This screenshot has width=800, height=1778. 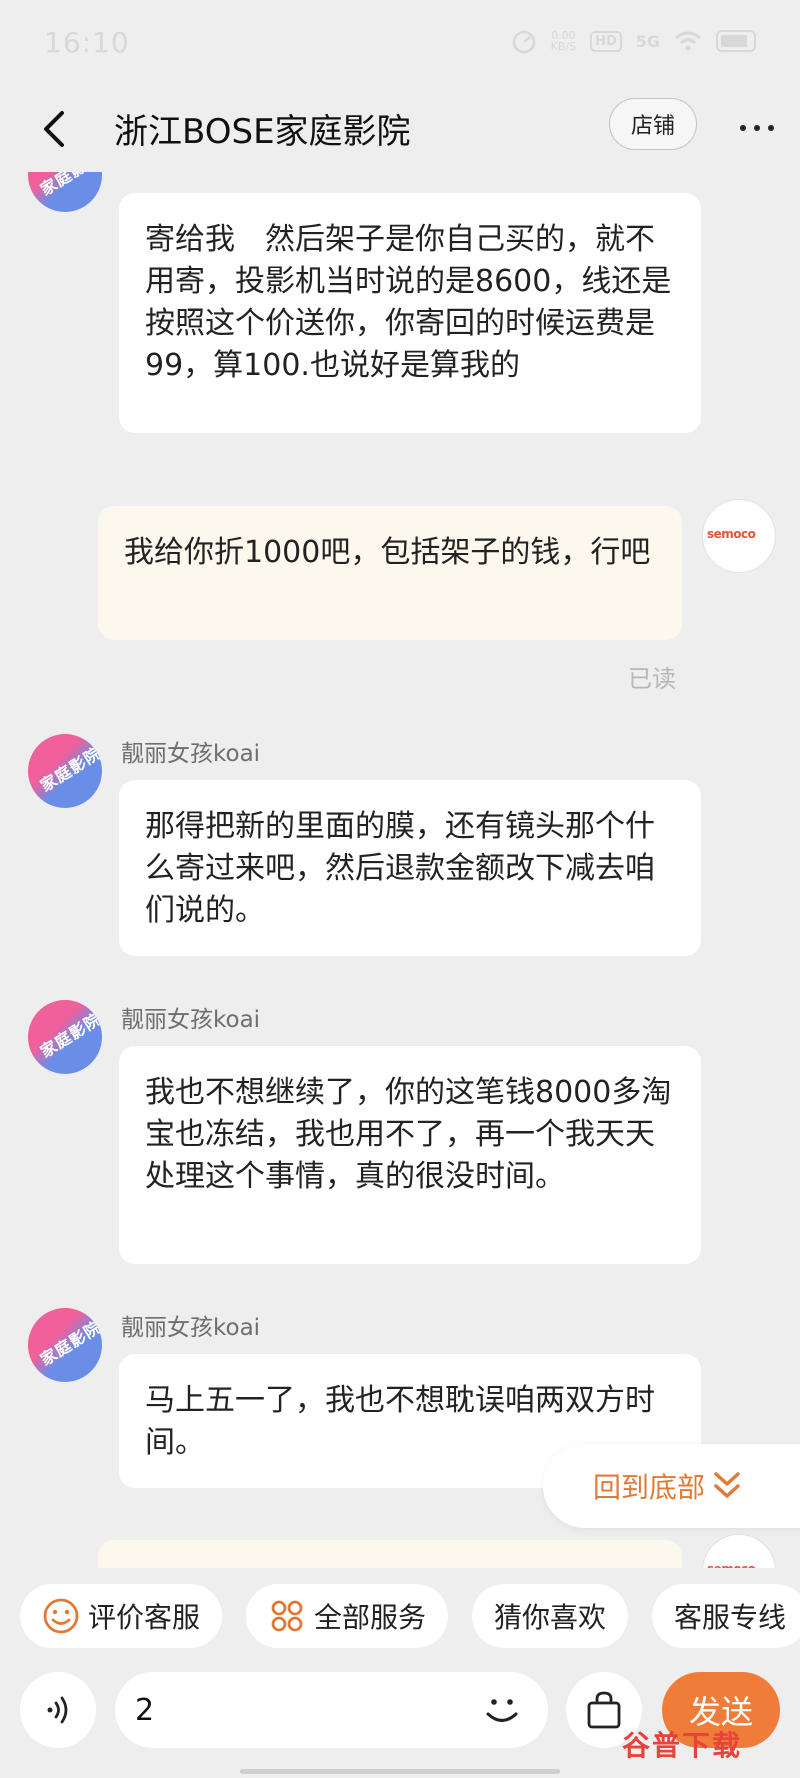 I want to click on smiley-icon, so click(x=61, y=1616).